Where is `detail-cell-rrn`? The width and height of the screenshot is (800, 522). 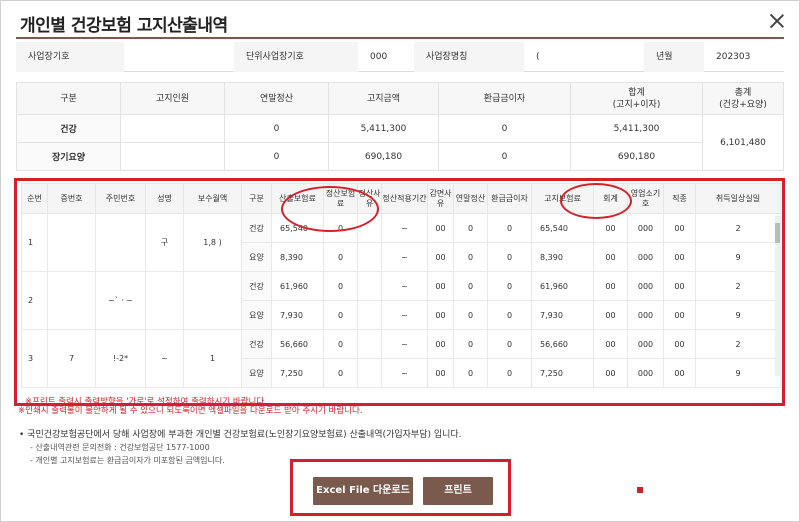 detail-cell-rrn is located at coordinates (120, 242).